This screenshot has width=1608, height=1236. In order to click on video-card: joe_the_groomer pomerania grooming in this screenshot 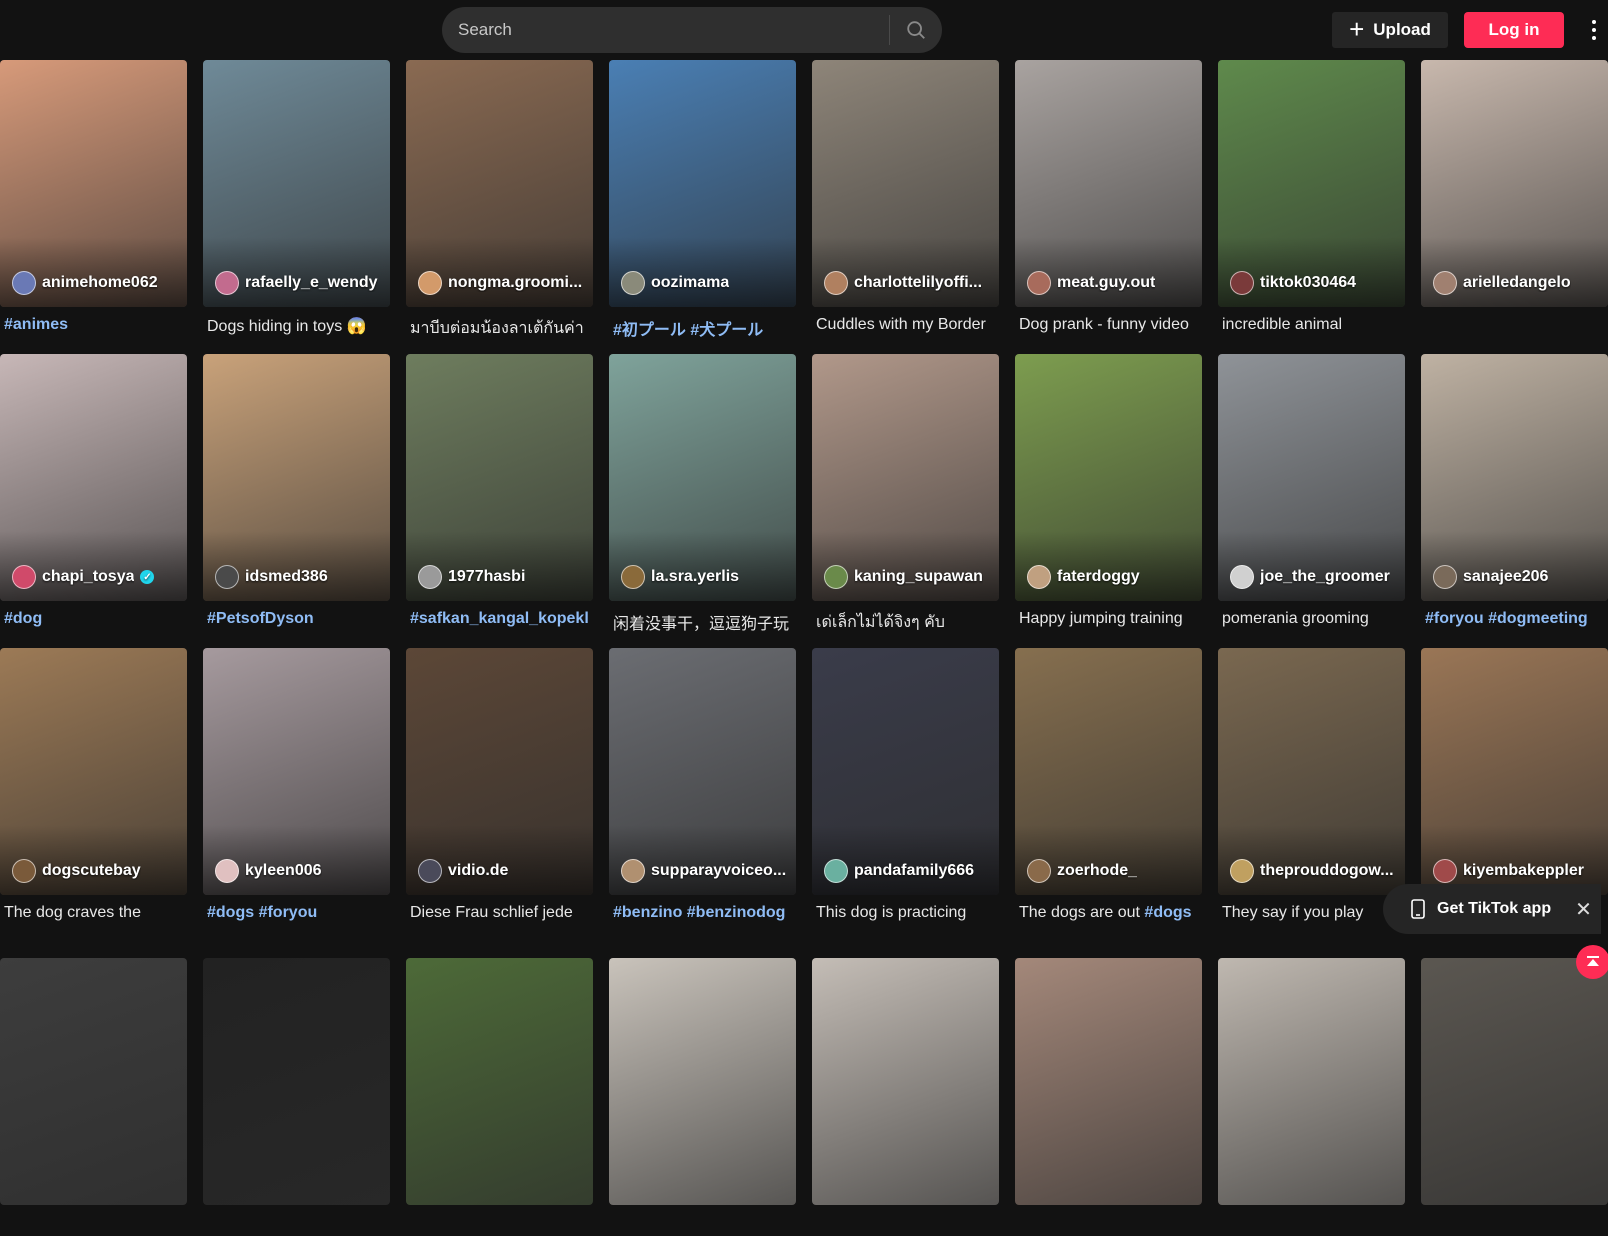, I will do `click(1311, 493)`.